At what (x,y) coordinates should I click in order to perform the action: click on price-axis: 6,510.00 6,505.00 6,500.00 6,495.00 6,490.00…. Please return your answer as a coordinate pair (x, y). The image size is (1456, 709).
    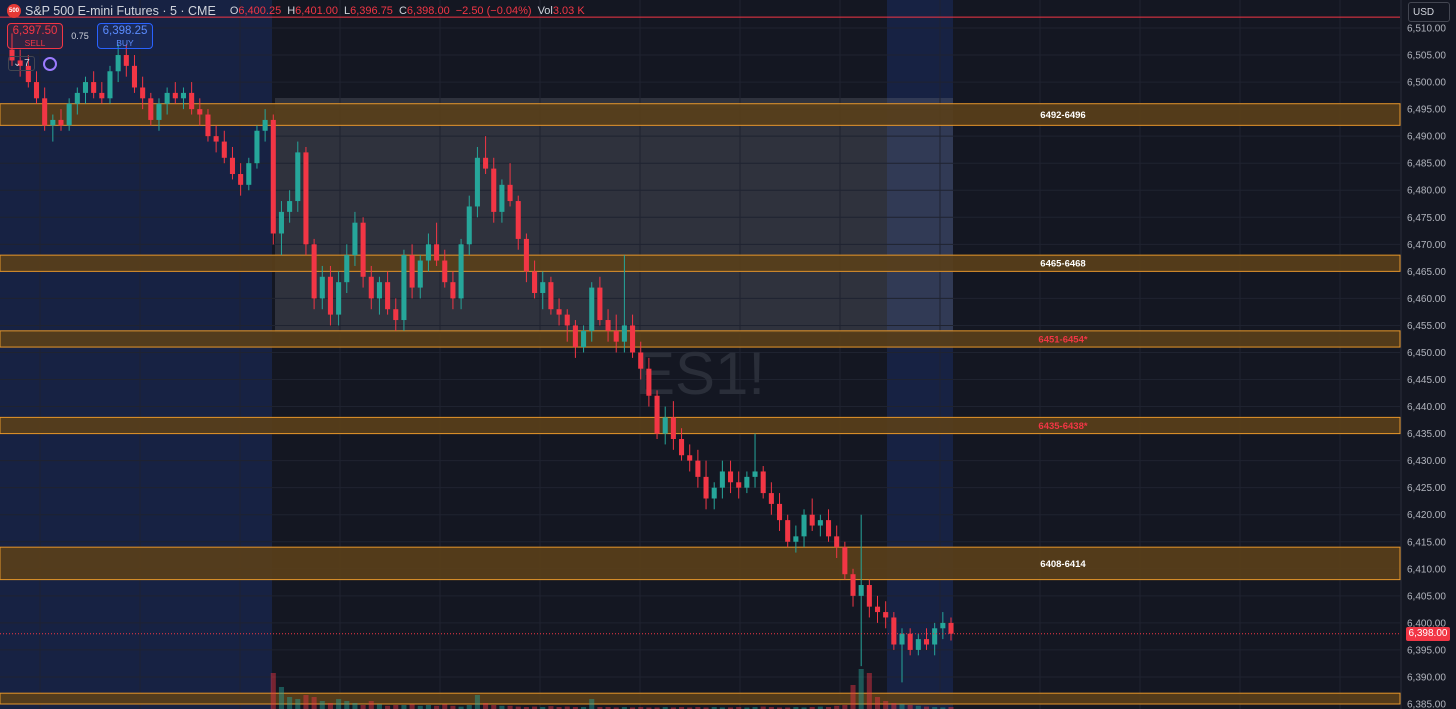
    Looking at the image, I should click on (1428, 354).